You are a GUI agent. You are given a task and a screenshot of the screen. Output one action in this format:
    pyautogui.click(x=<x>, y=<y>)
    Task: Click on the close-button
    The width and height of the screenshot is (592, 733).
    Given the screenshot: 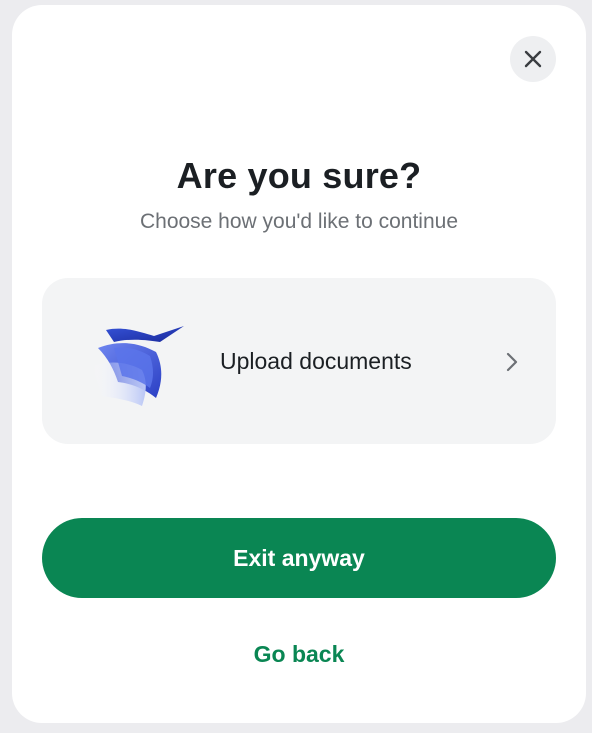 What is the action you would take?
    pyautogui.click(x=533, y=59)
    